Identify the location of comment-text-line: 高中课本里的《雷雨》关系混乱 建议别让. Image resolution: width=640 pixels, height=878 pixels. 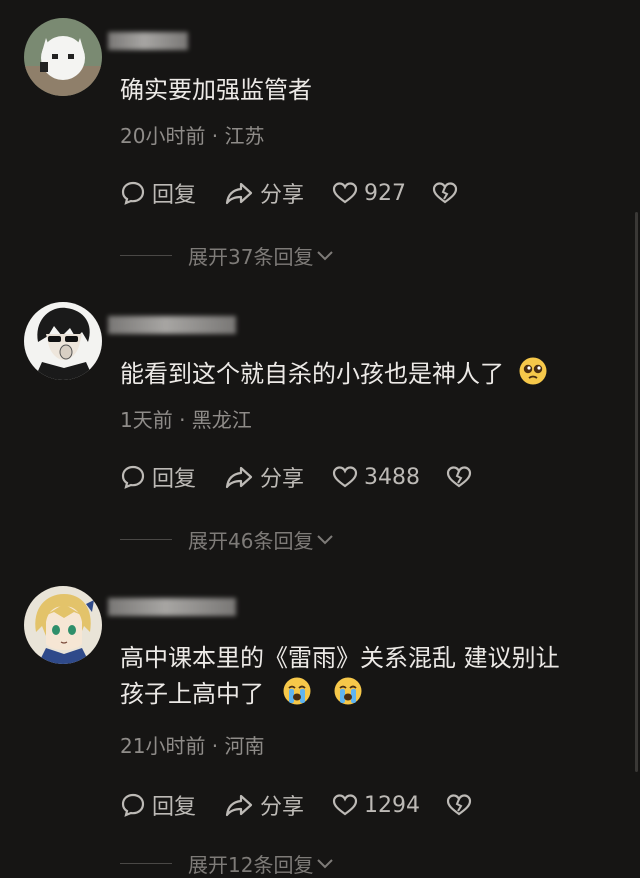
(340, 658).